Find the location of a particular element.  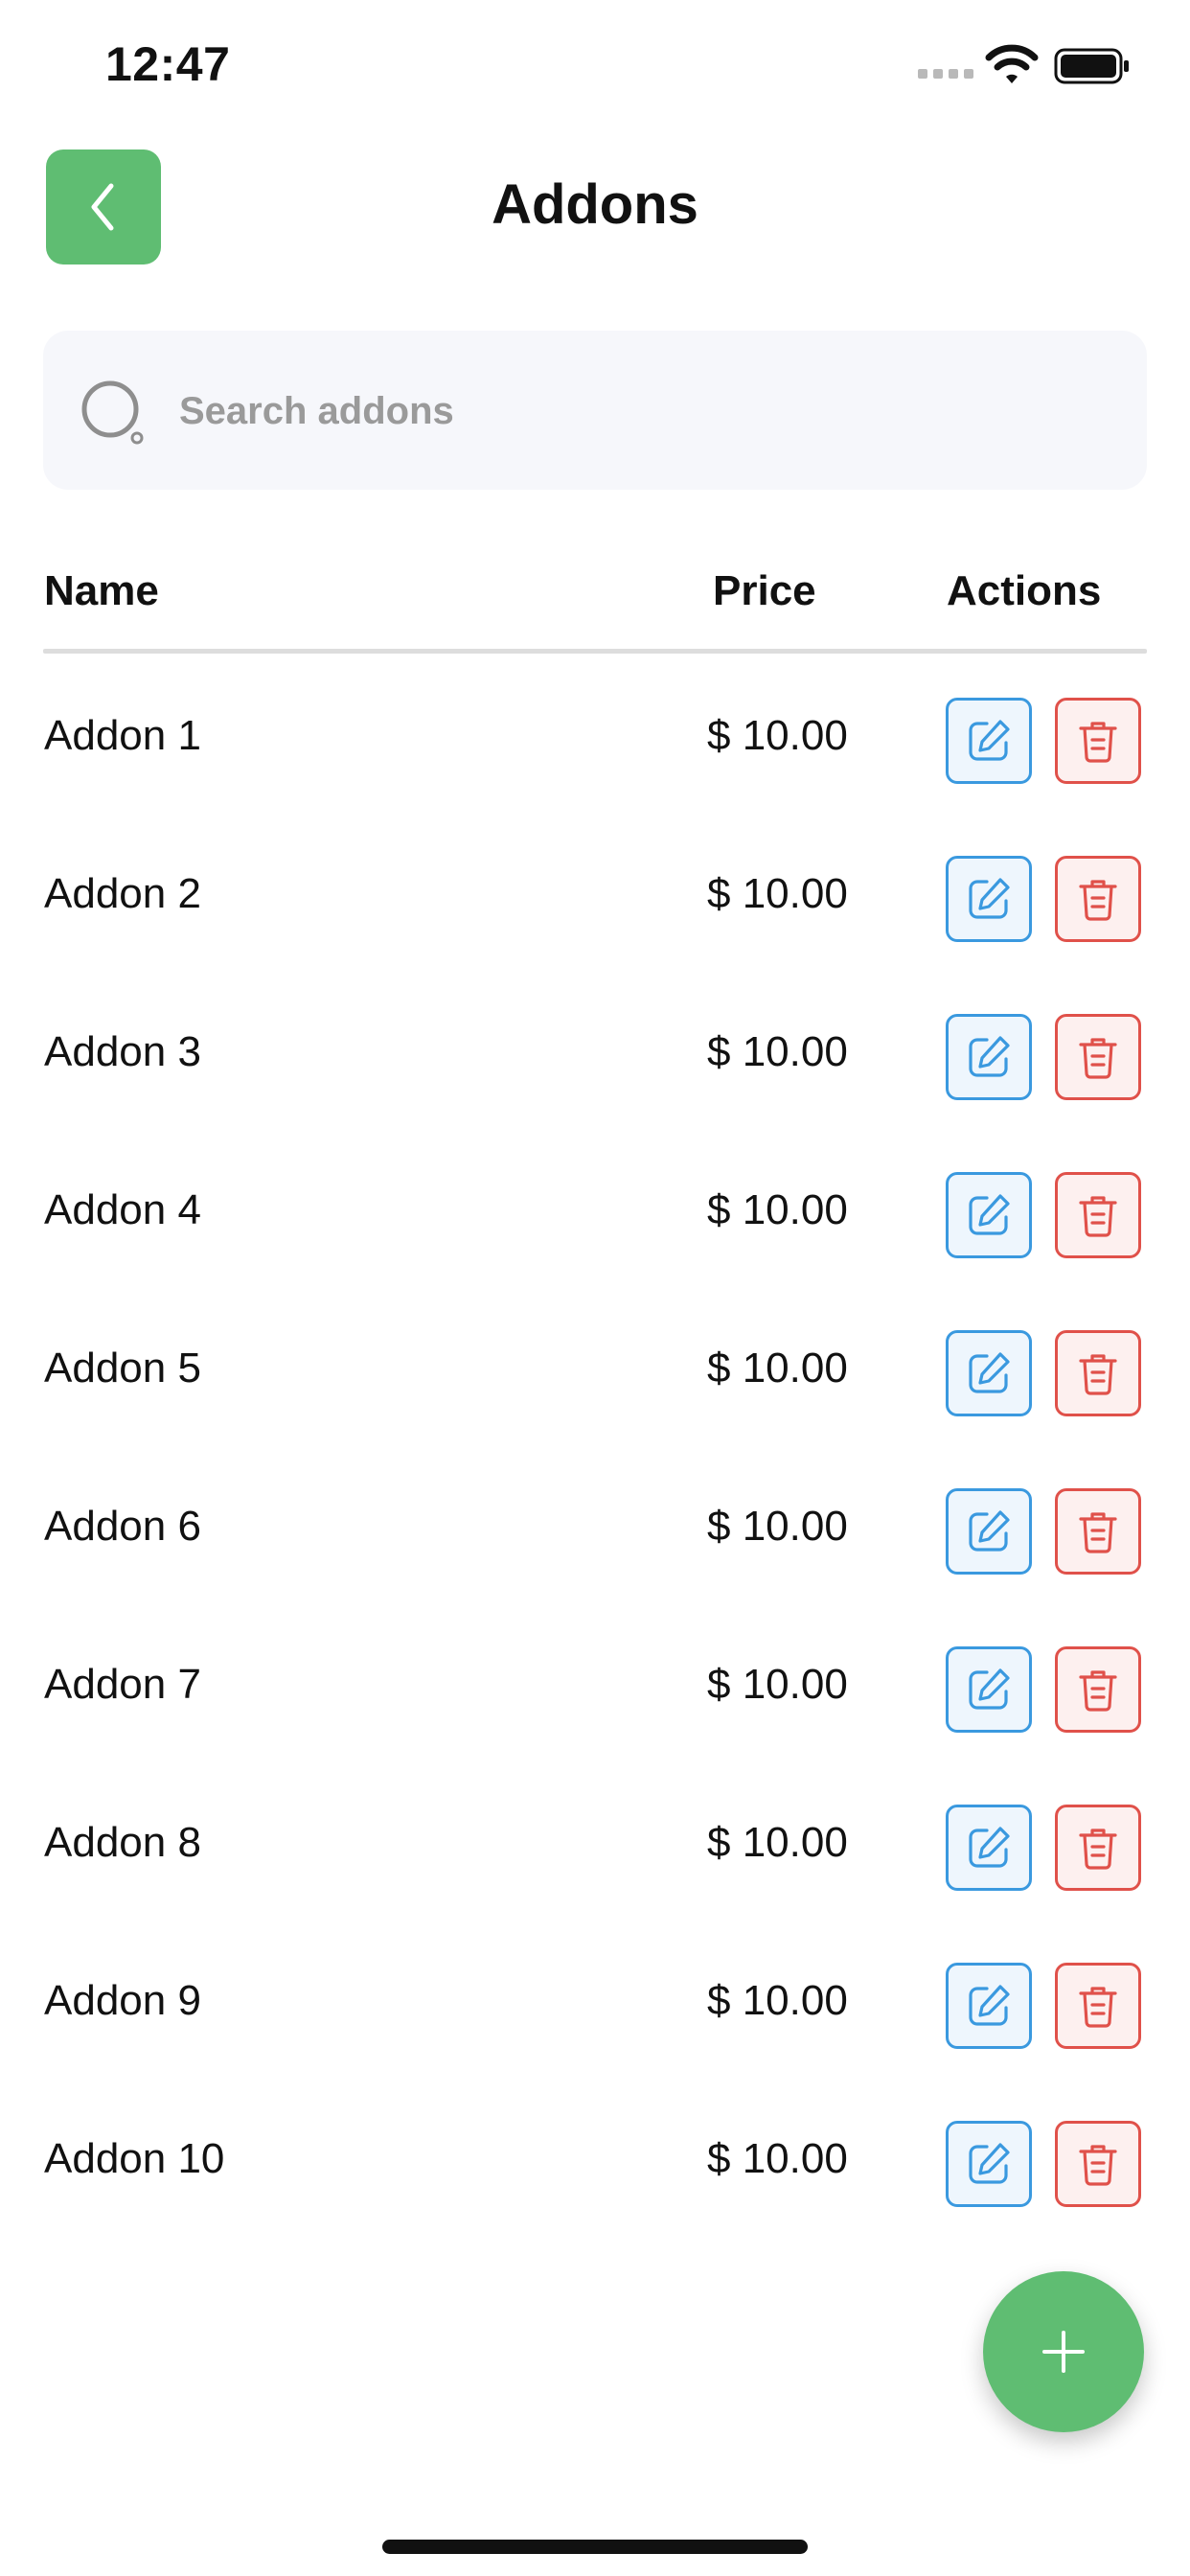

table-row: Addon 6 $ 10.00 is located at coordinates (595, 1524).